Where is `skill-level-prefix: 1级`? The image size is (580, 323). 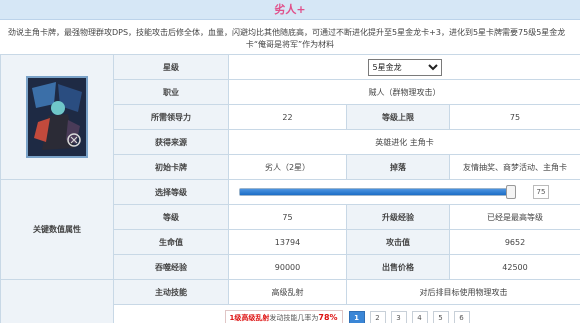
skill-level-prefix: 1级 is located at coordinates (235, 317).